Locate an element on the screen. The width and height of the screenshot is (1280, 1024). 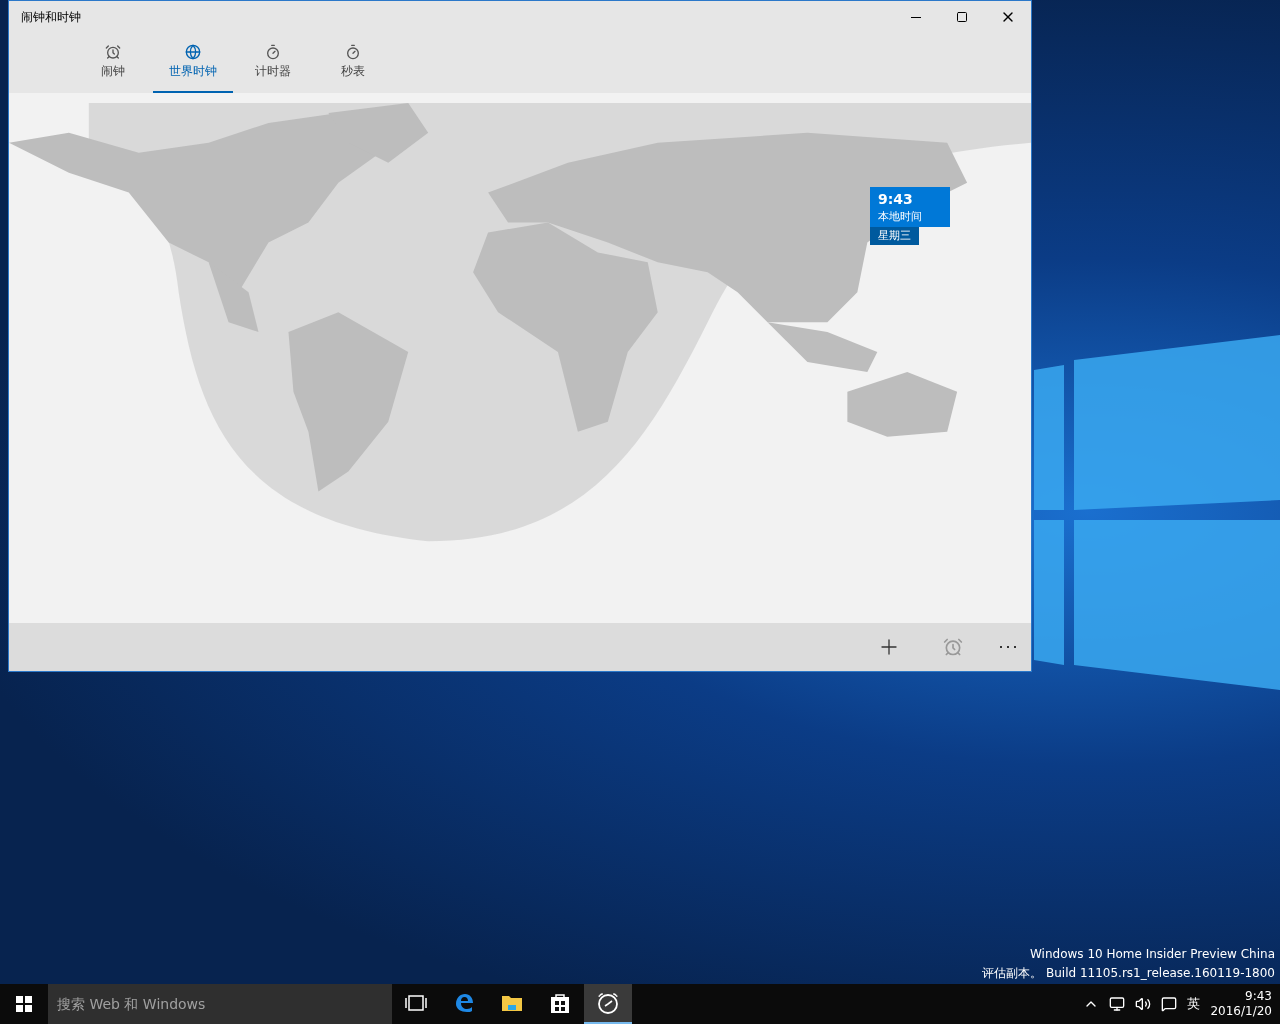
search-field: 搜索 Web 和 Windows is located at coordinates (220, 1004).